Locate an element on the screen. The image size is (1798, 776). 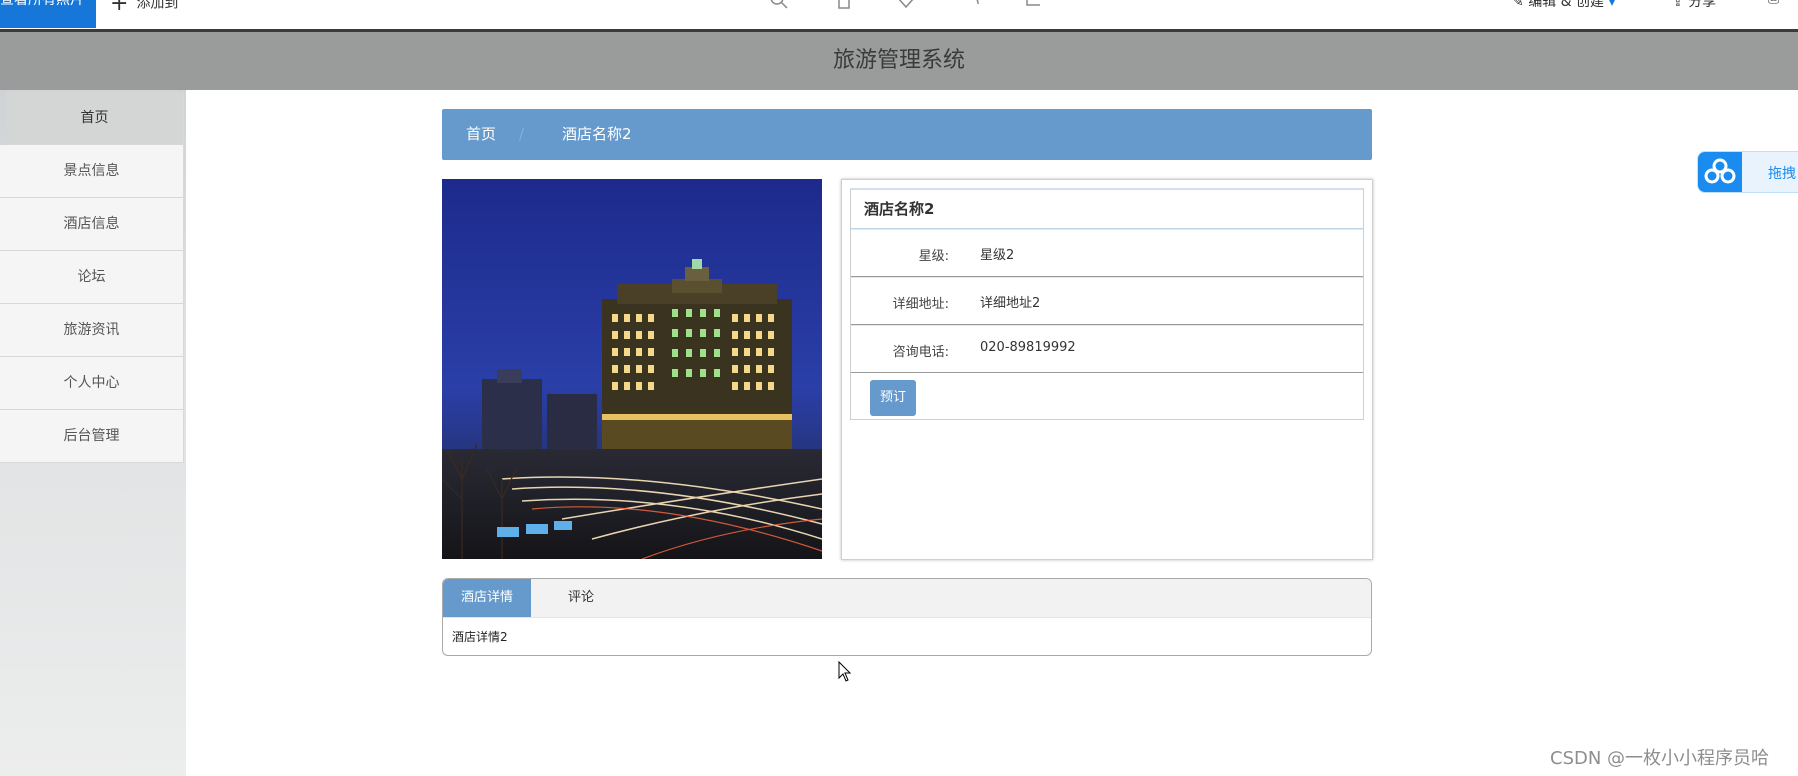
share-icon: ⇪ is located at coordinates (1678, 5).